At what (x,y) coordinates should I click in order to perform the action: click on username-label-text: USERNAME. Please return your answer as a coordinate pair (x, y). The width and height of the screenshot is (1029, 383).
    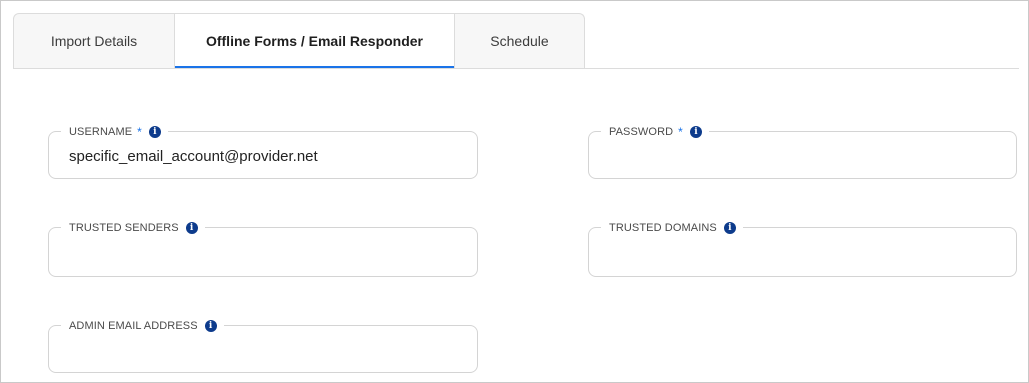
    Looking at the image, I should click on (101, 132).